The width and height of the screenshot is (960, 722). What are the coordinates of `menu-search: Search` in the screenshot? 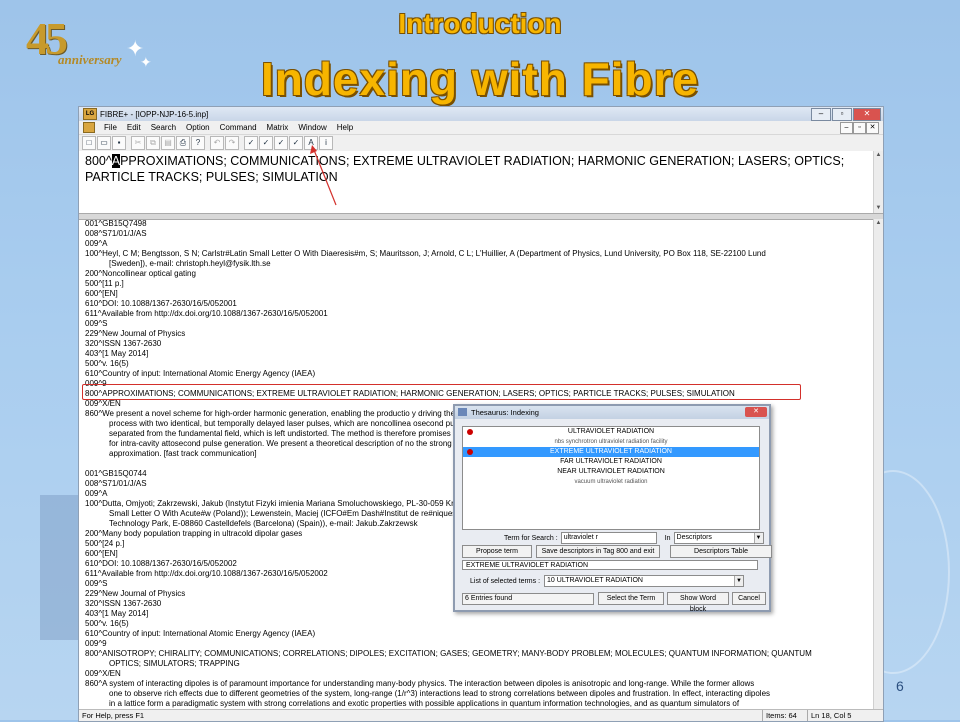 It's located at (163, 127).